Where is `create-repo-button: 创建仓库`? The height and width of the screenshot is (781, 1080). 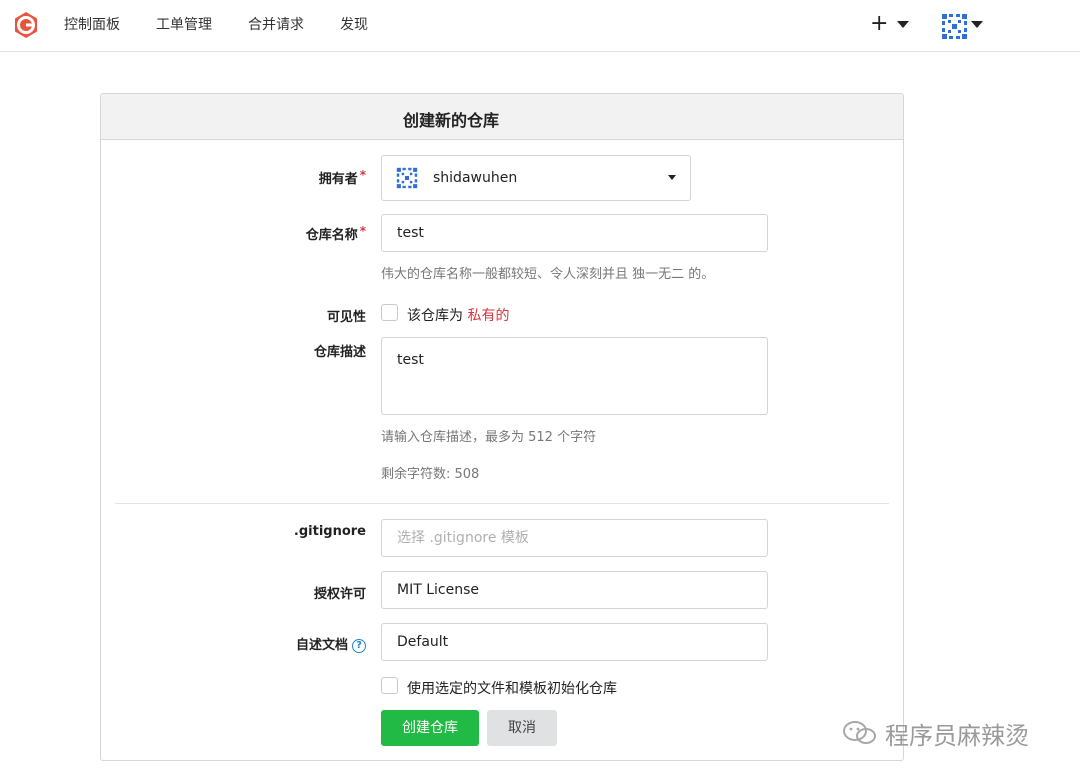 create-repo-button: 创建仓库 is located at coordinates (430, 728).